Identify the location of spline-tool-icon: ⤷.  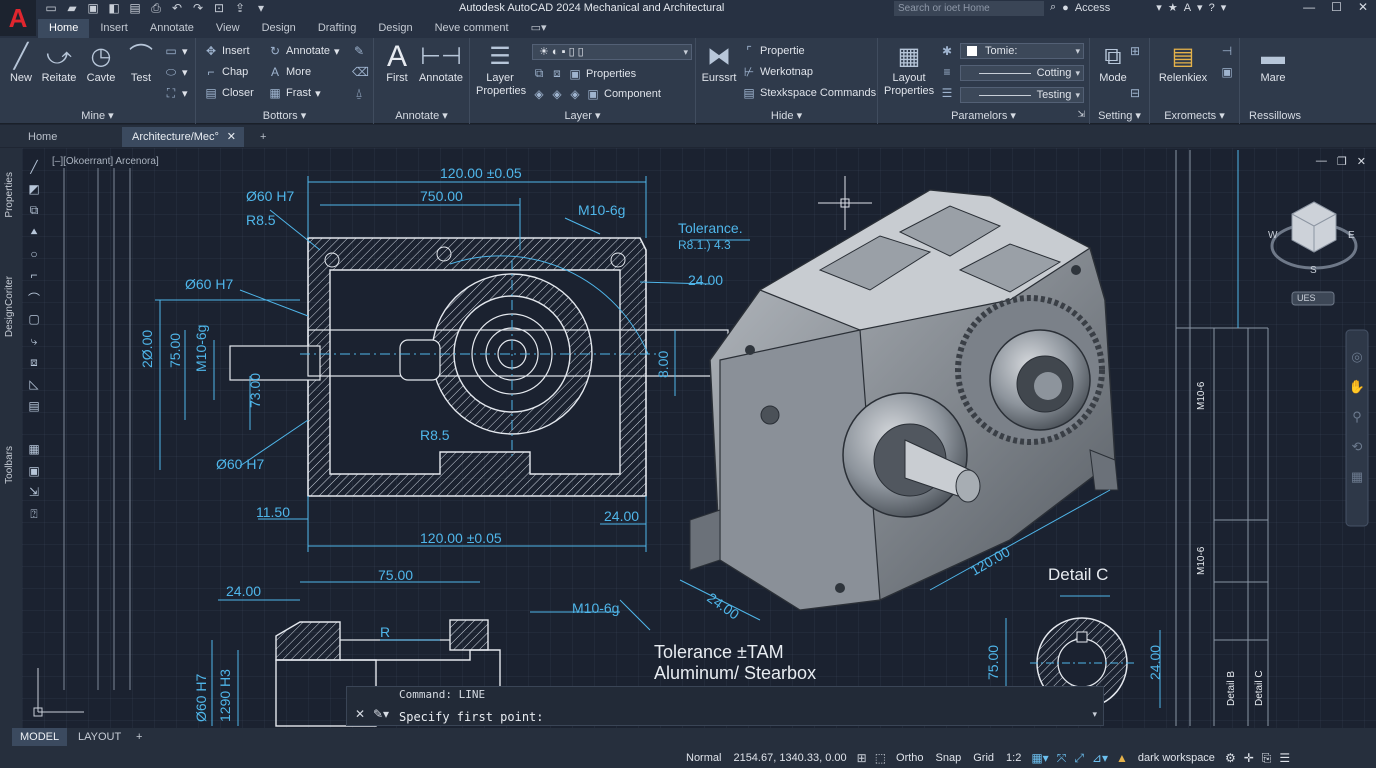
(34, 345).